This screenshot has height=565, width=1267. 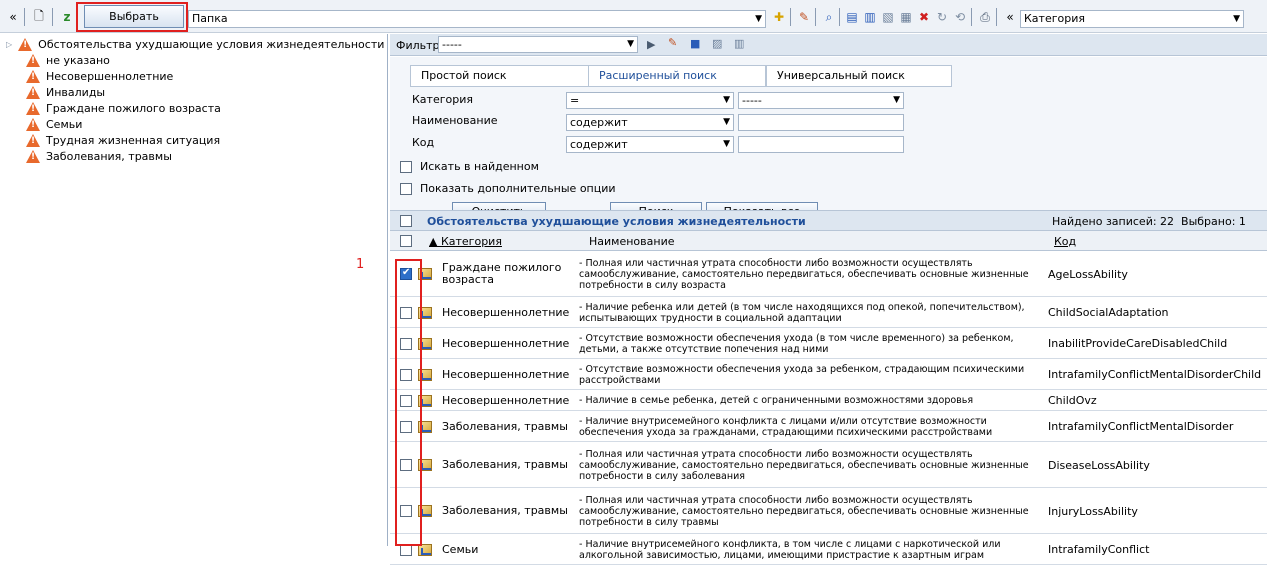 What do you see at coordinates (821, 122) in the screenshot?
I see `name-input` at bounding box center [821, 122].